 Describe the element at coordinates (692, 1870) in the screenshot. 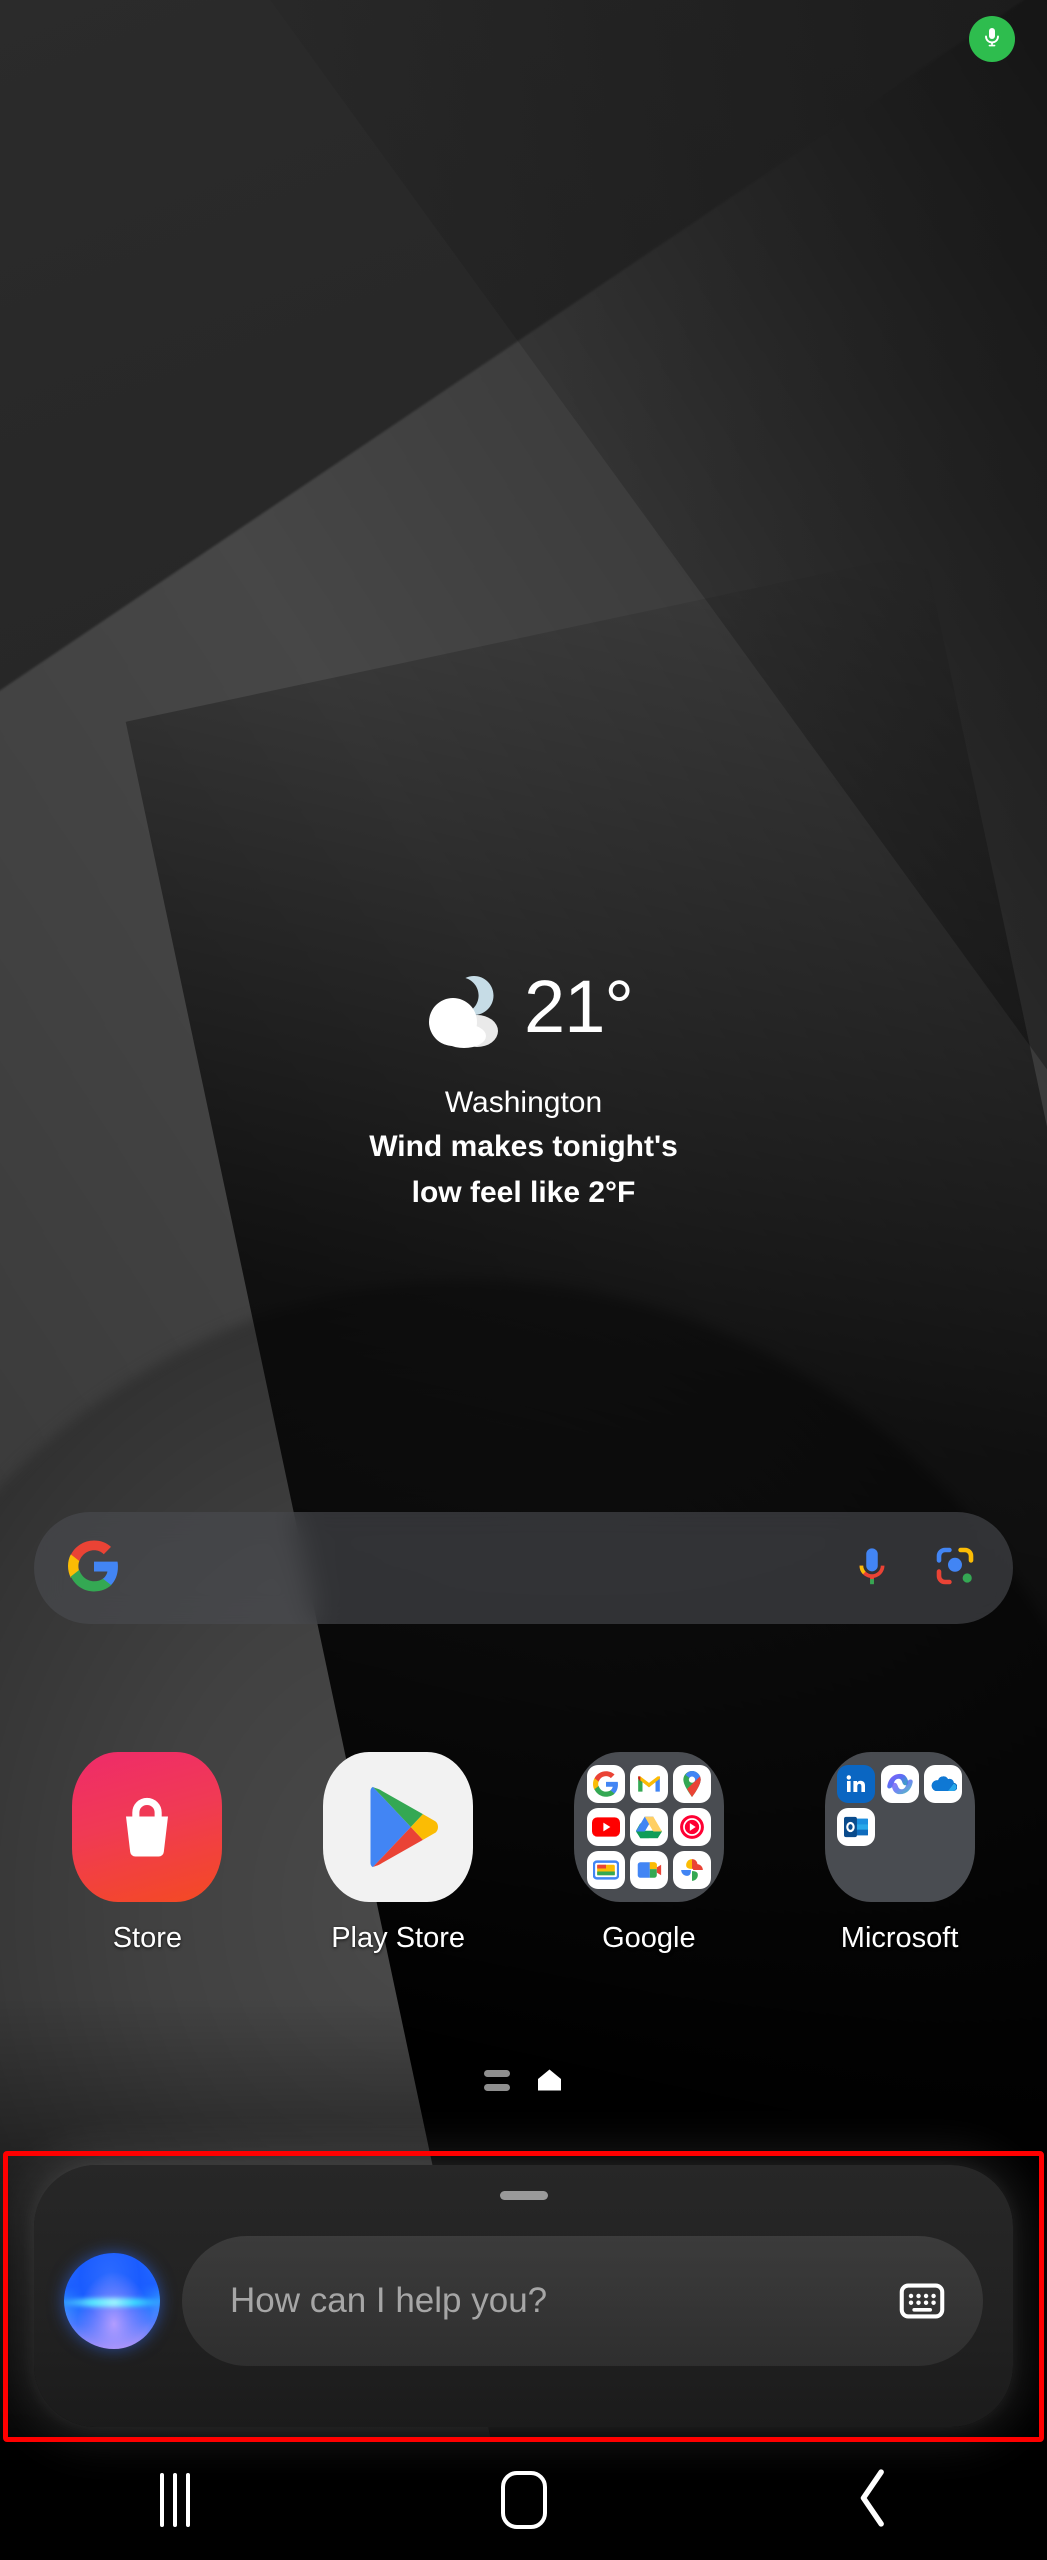

I see `google-photos-icon` at that location.